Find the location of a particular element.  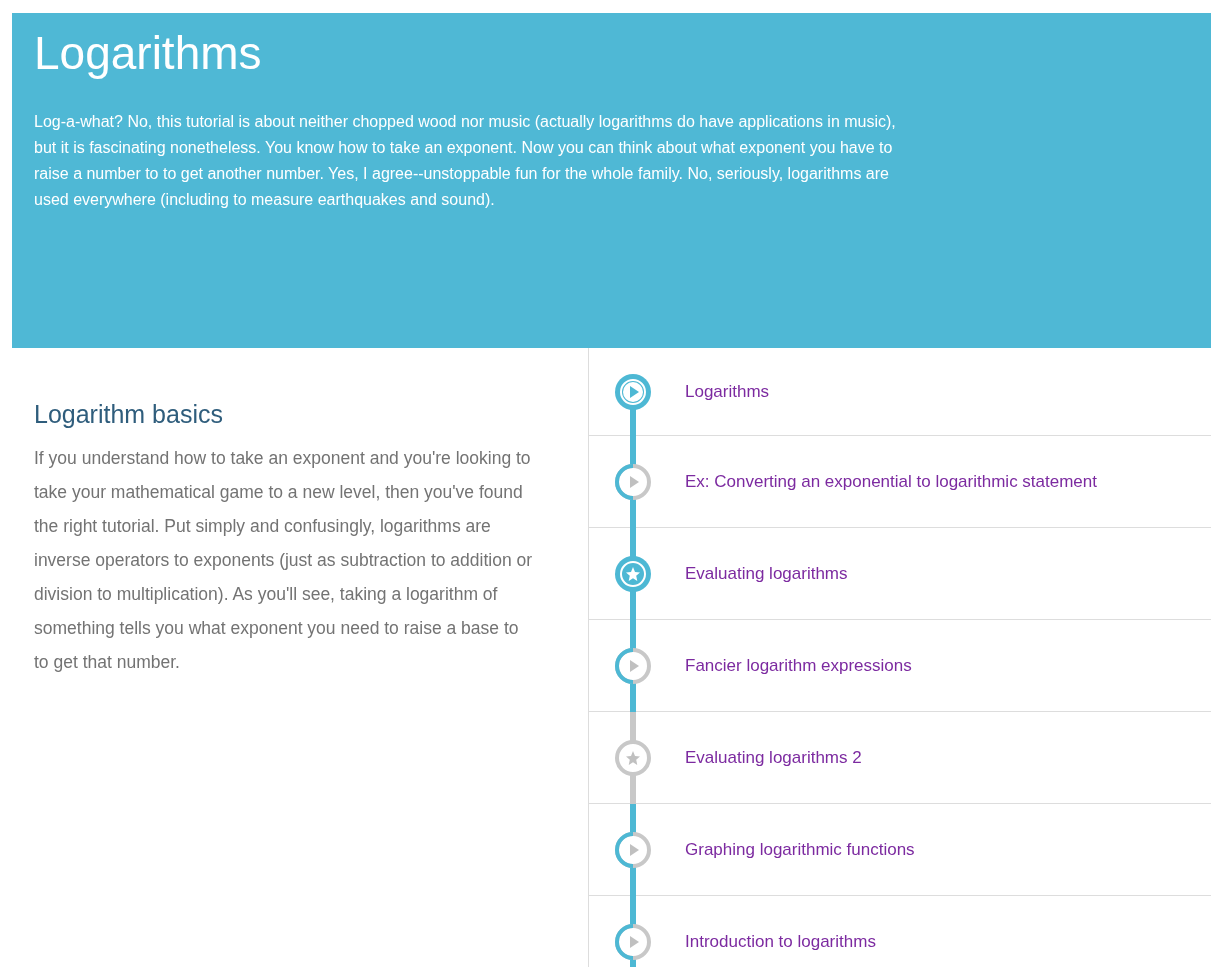

lesson-link: Graphing logarithmic functions is located at coordinates (800, 849).